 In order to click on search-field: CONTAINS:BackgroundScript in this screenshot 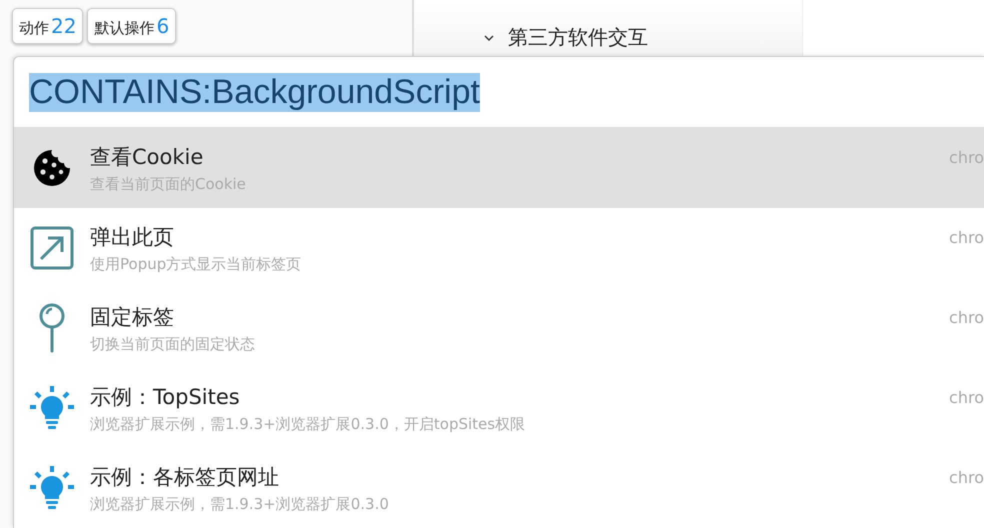, I will do `click(499, 92)`.